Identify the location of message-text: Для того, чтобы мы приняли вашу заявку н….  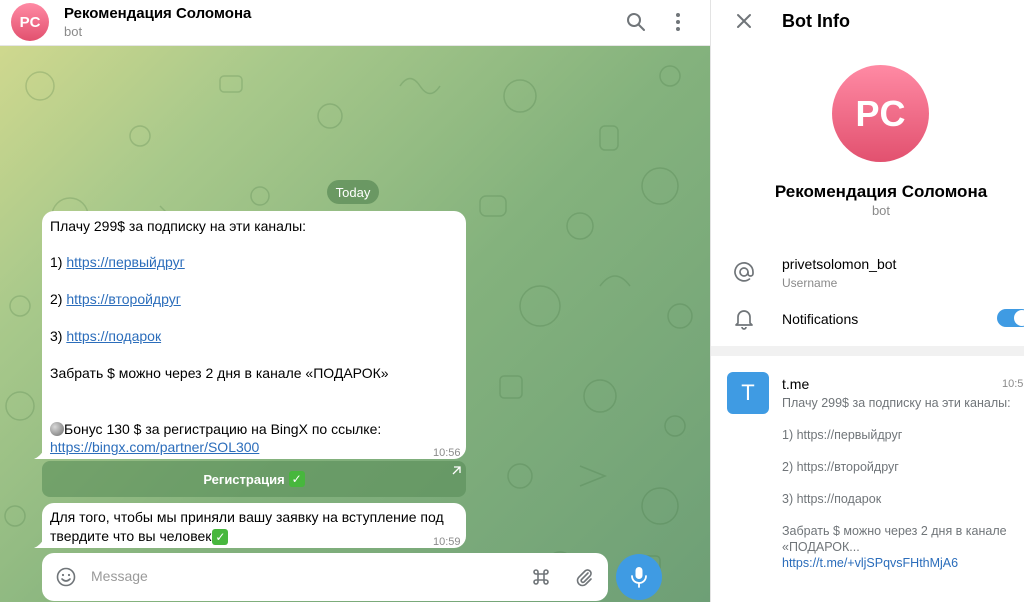
(247, 517).